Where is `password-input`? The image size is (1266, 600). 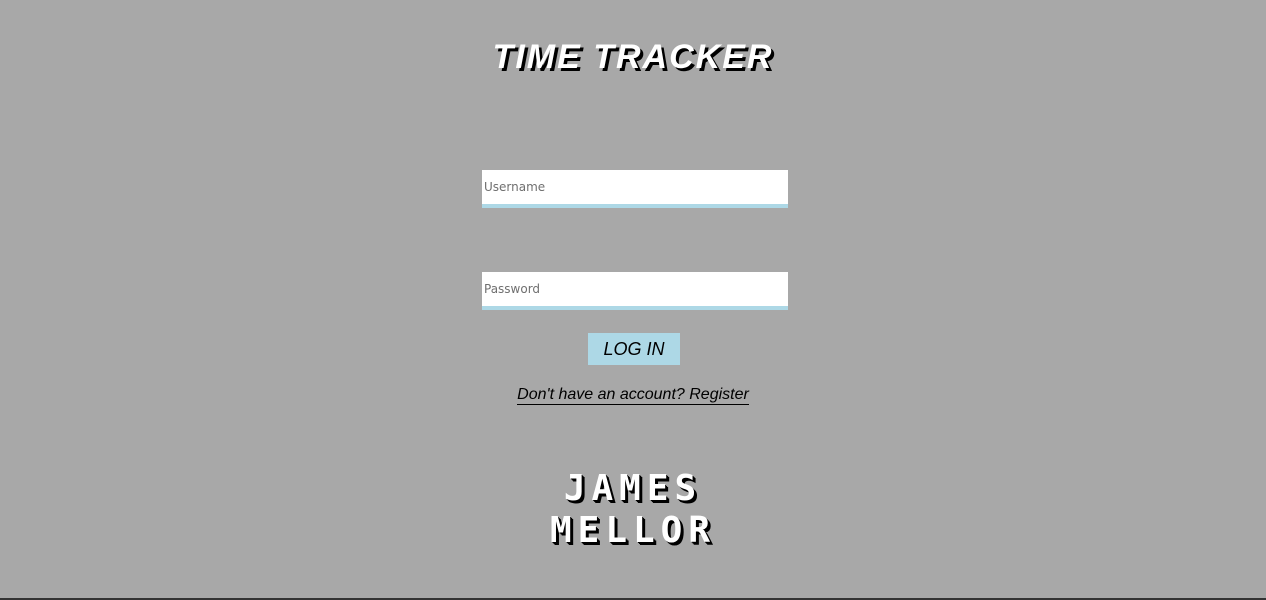 password-input is located at coordinates (635, 291).